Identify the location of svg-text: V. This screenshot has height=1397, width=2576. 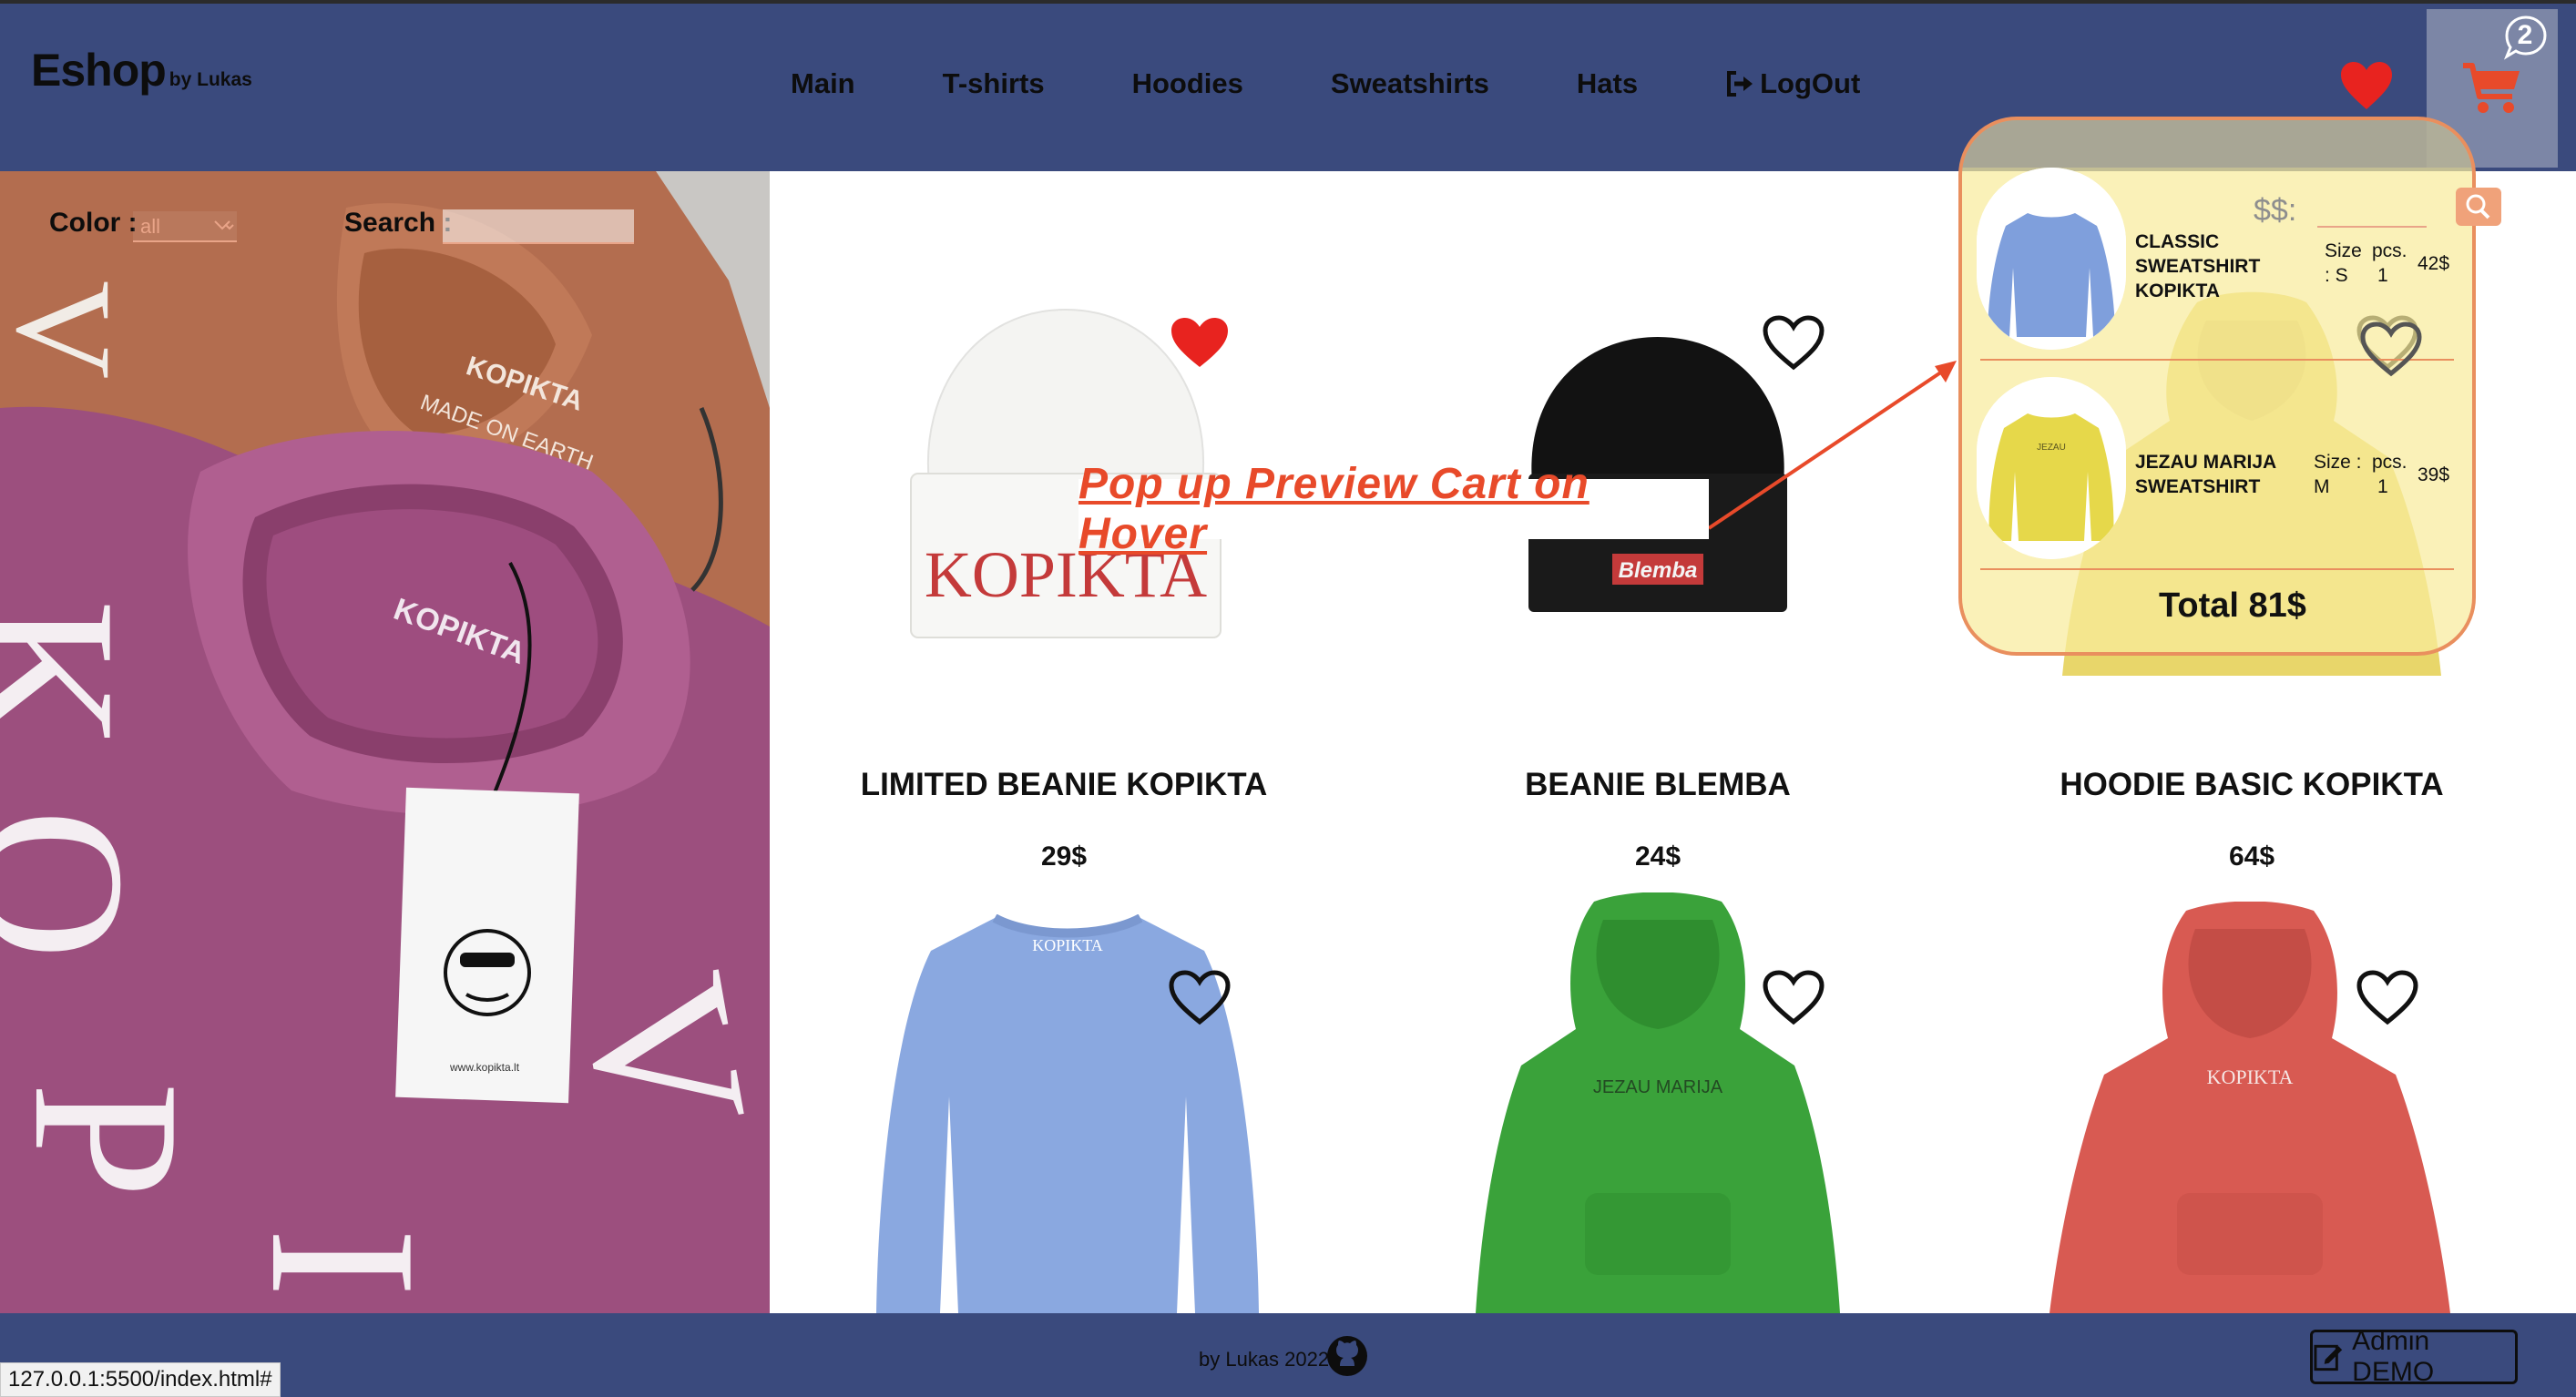
(69, 330).